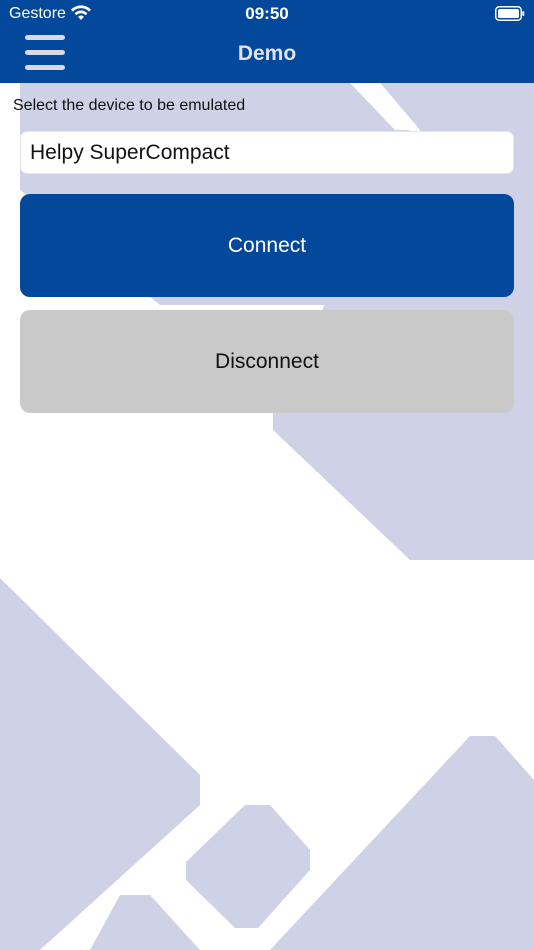 The height and width of the screenshot is (950, 534). I want to click on disconnect-button: Disconnect, so click(267, 361).